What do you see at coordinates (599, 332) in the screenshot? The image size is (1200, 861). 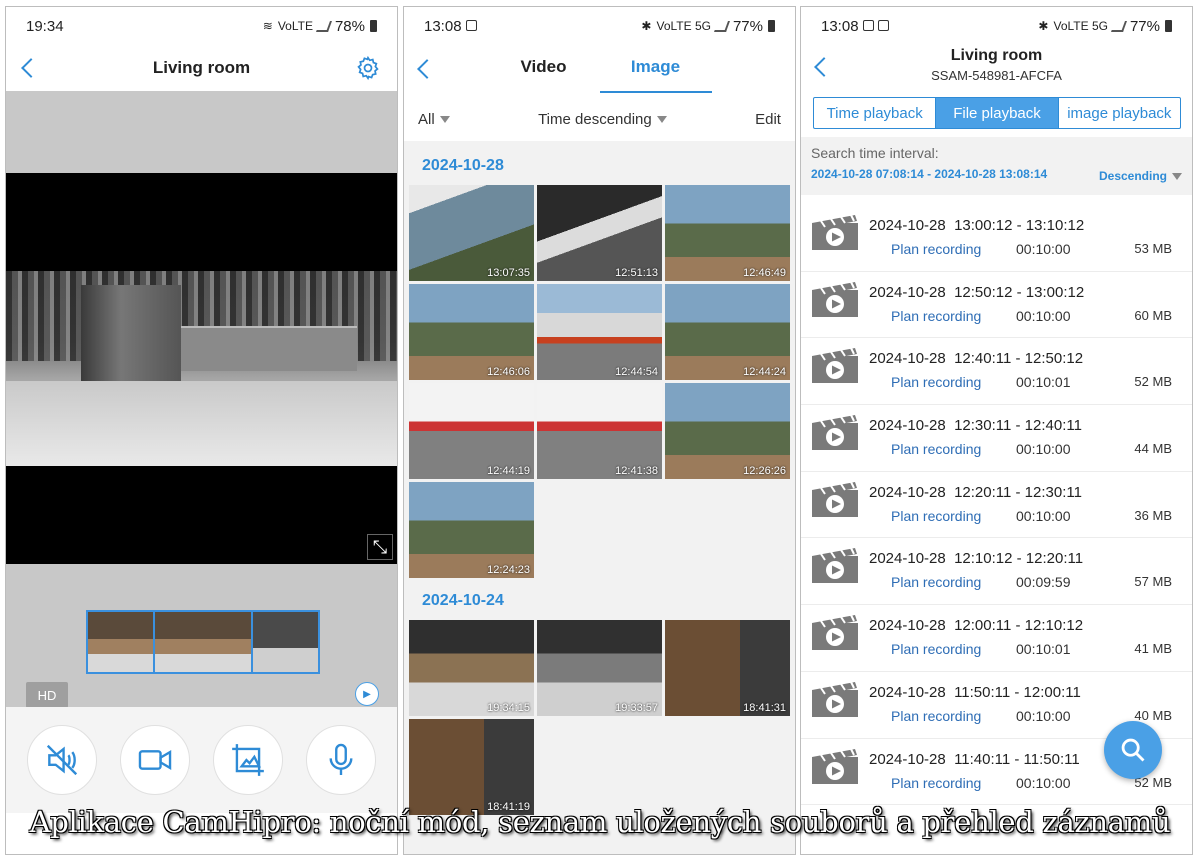 I see `gallery-image: 12:44:54` at bounding box center [599, 332].